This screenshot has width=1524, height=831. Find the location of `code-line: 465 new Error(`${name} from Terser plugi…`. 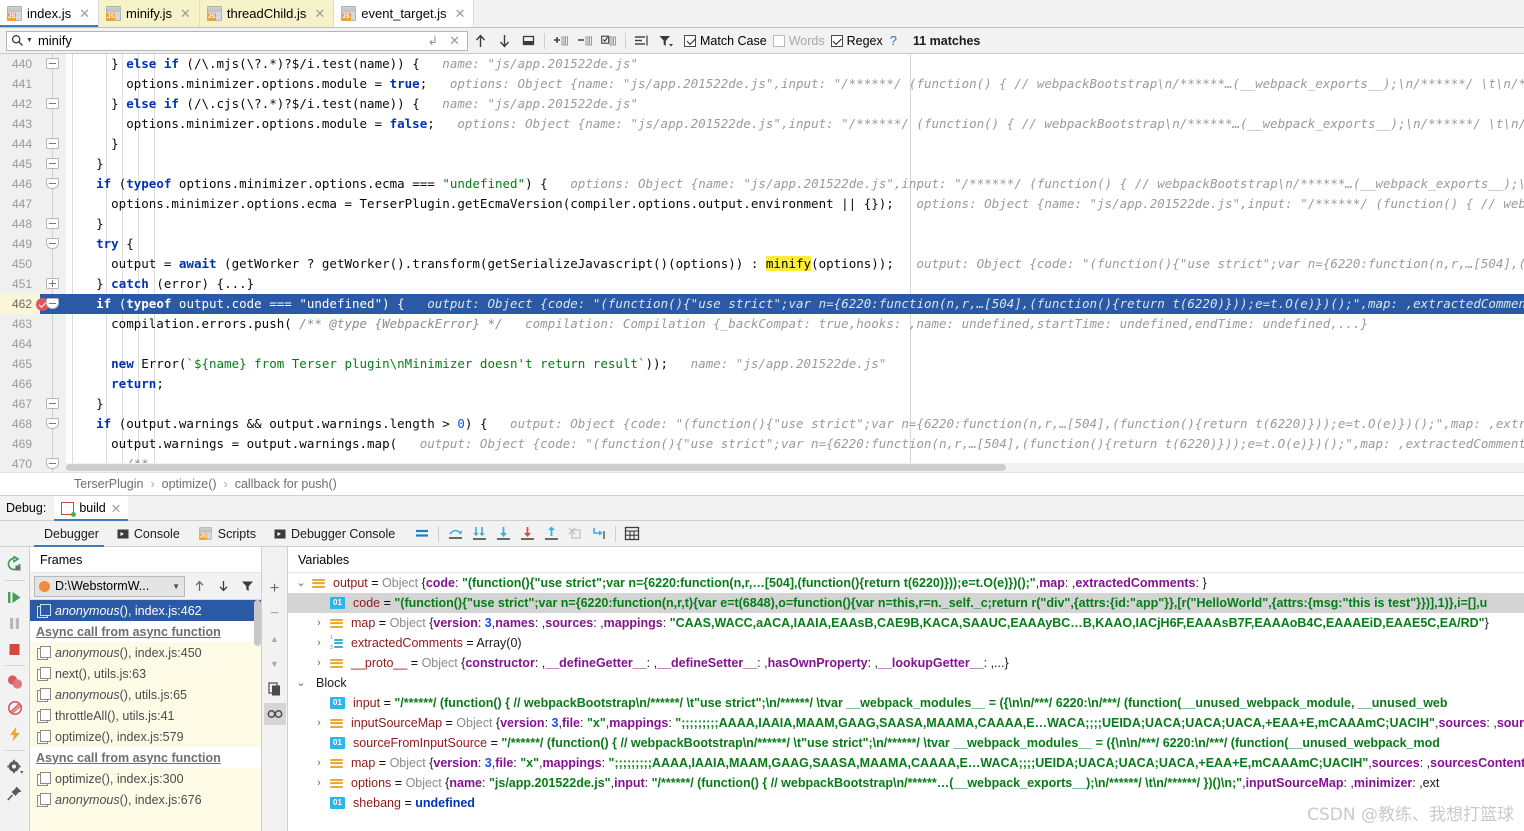

code-line: 465 new Error(`${name} from Terser plugi… is located at coordinates (762, 364).